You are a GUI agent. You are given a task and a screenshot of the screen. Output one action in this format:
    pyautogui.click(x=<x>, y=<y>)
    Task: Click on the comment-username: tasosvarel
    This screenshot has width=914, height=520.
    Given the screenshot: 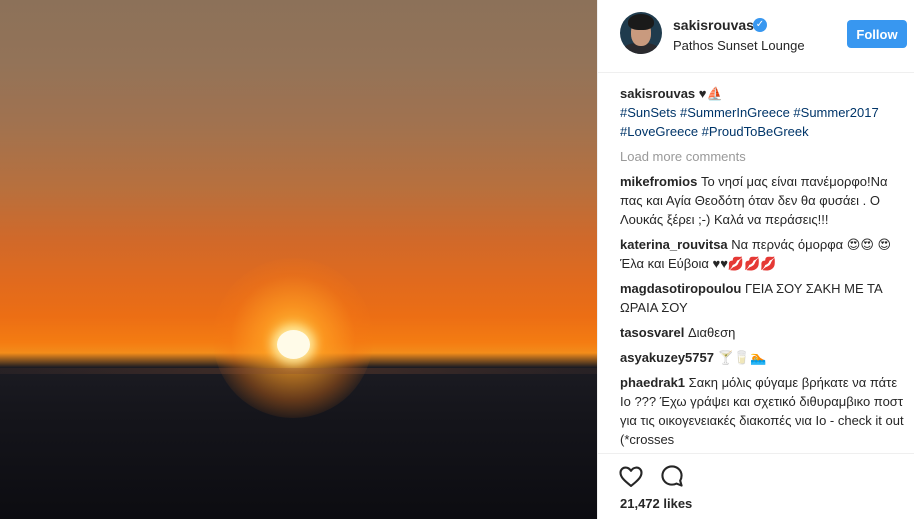 What is the action you would take?
    pyautogui.click(x=652, y=332)
    